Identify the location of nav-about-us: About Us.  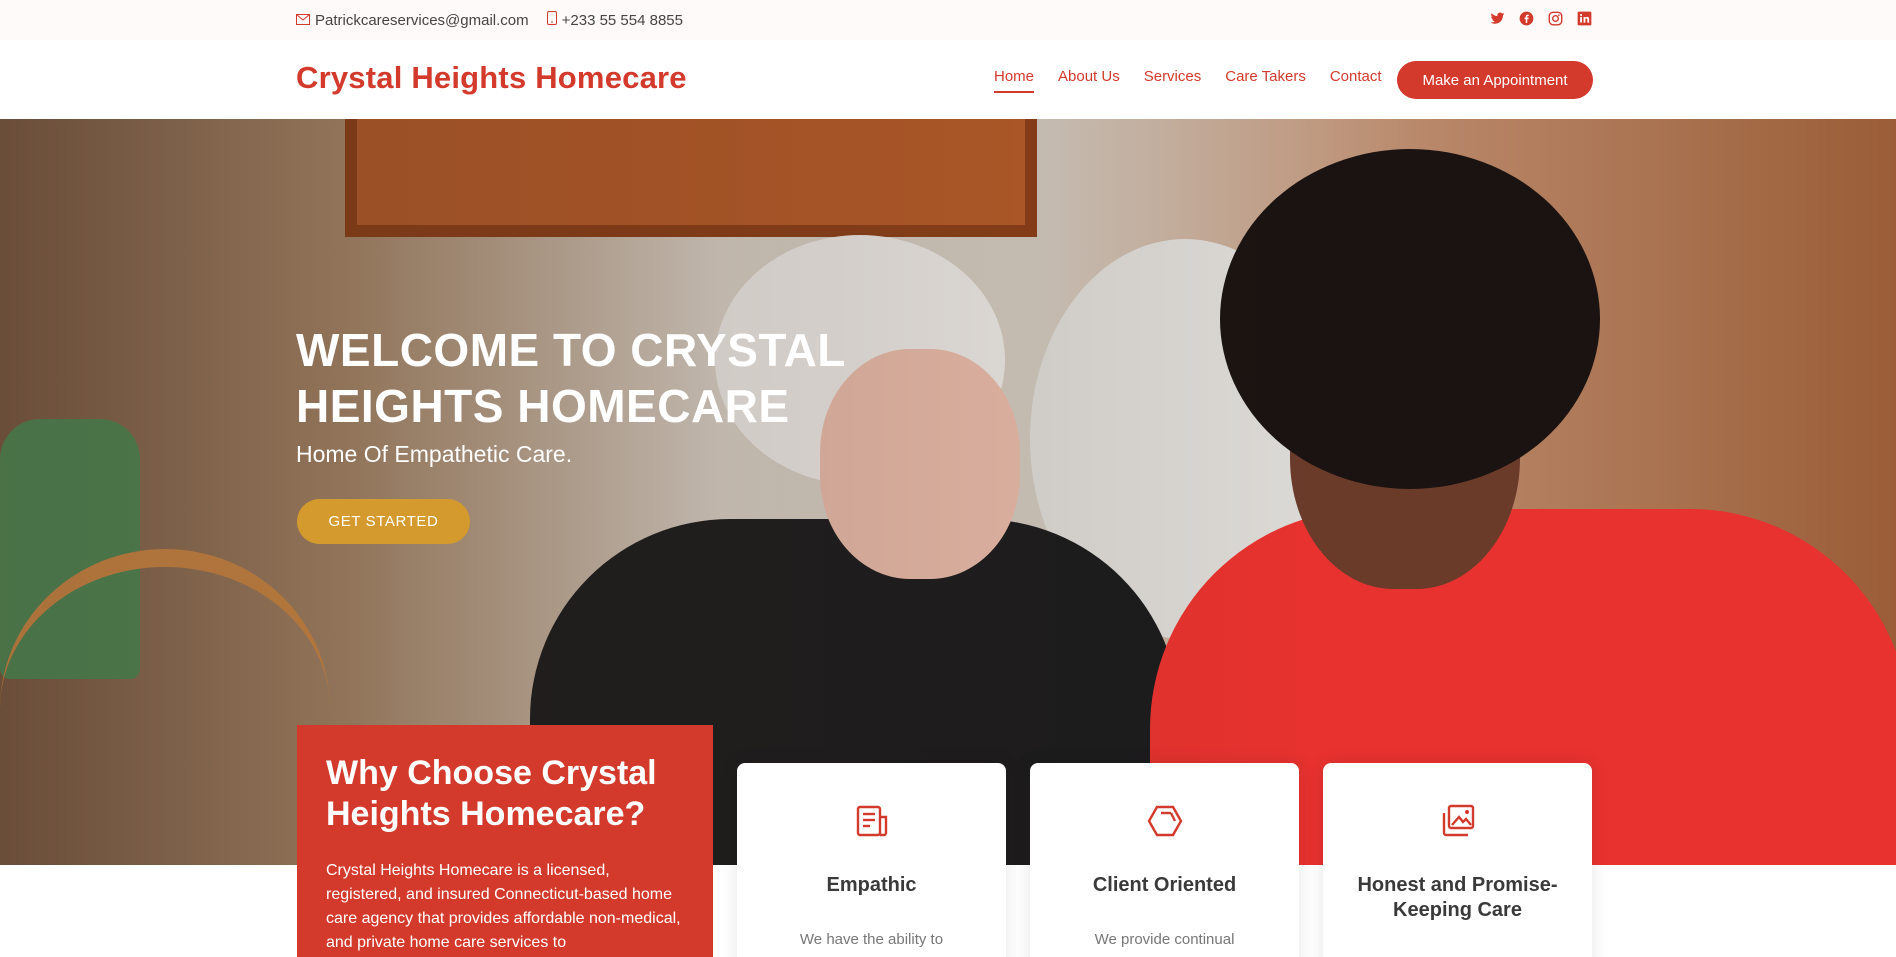
(1089, 80).